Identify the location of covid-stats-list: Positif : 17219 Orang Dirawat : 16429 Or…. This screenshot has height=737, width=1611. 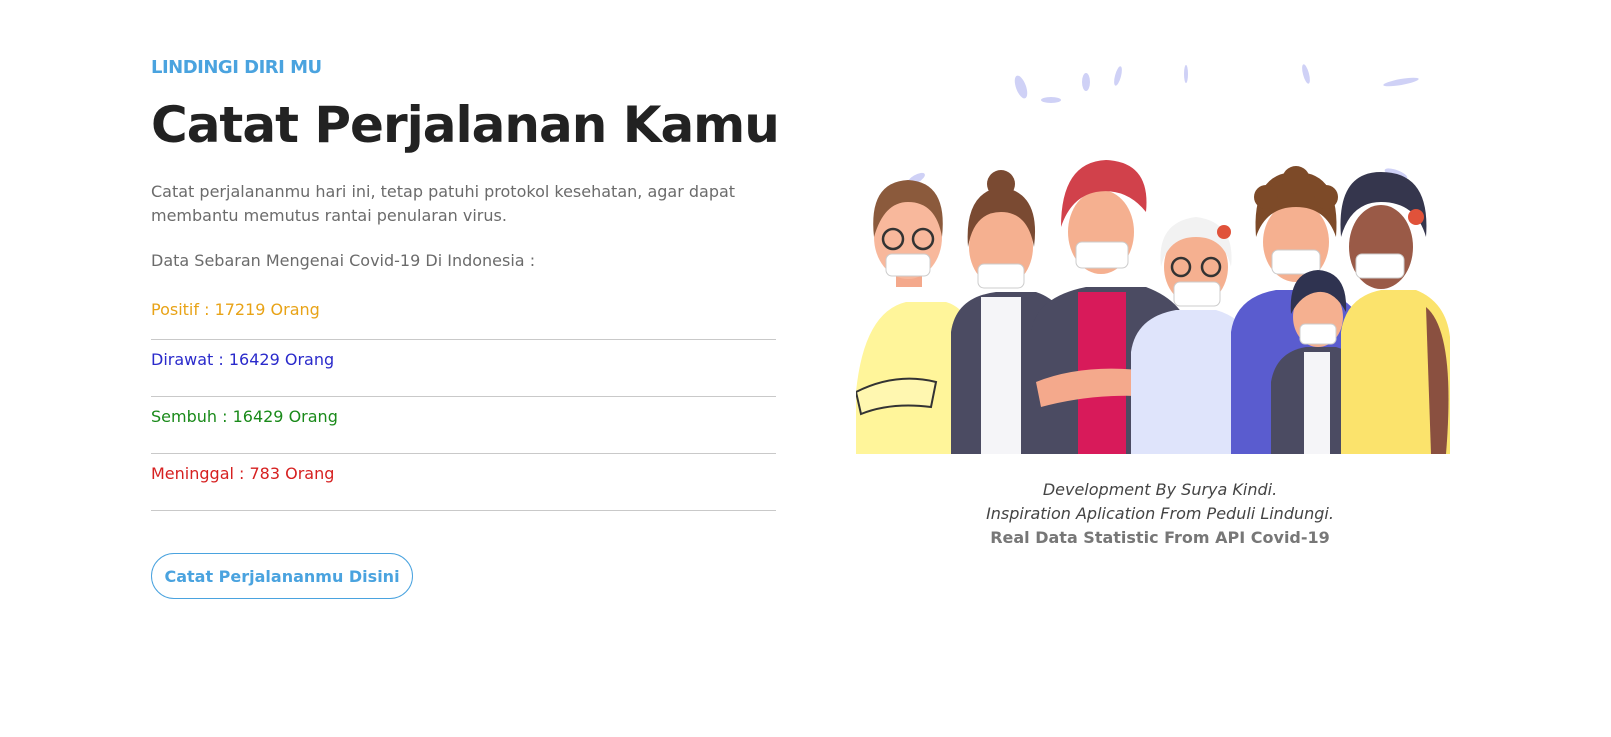
(463, 400).